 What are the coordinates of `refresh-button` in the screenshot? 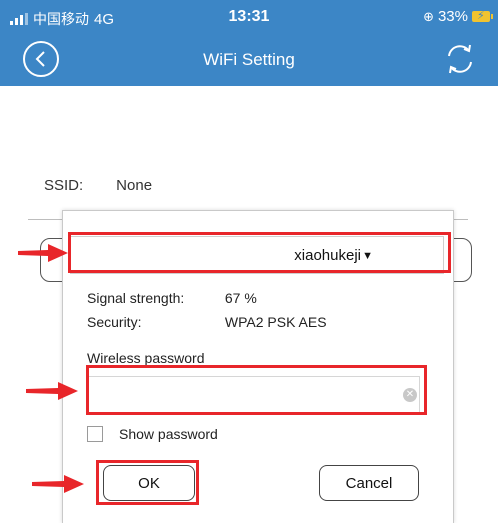 It's located at (460, 59).